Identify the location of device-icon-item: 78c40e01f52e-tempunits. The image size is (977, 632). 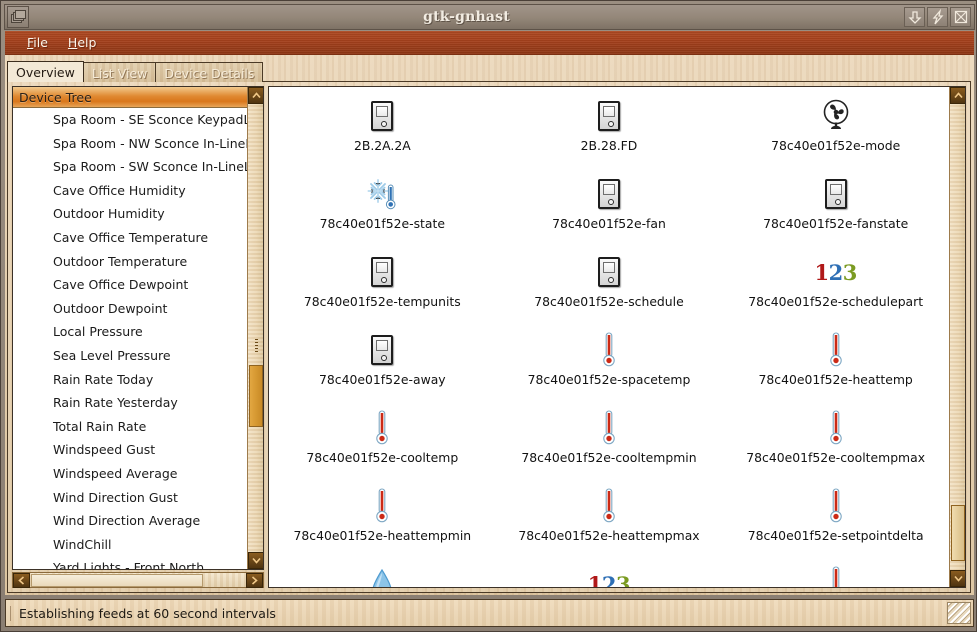
(382, 279).